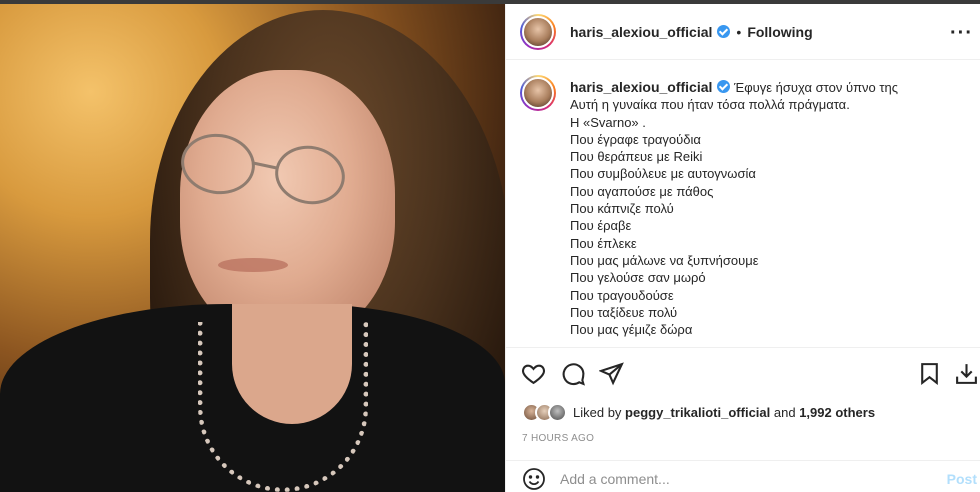 This screenshot has width=980, height=492. What do you see at coordinates (557, 412) in the screenshot?
I see `liker-avatar` at bounding box center [557, 412].